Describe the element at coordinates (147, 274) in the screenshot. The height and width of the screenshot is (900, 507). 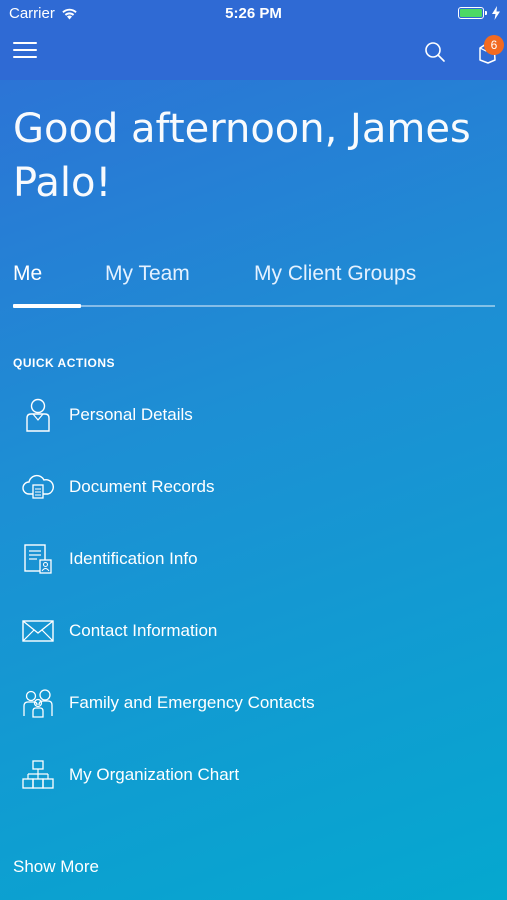
I see `tab-my-team: My Team` at that location.